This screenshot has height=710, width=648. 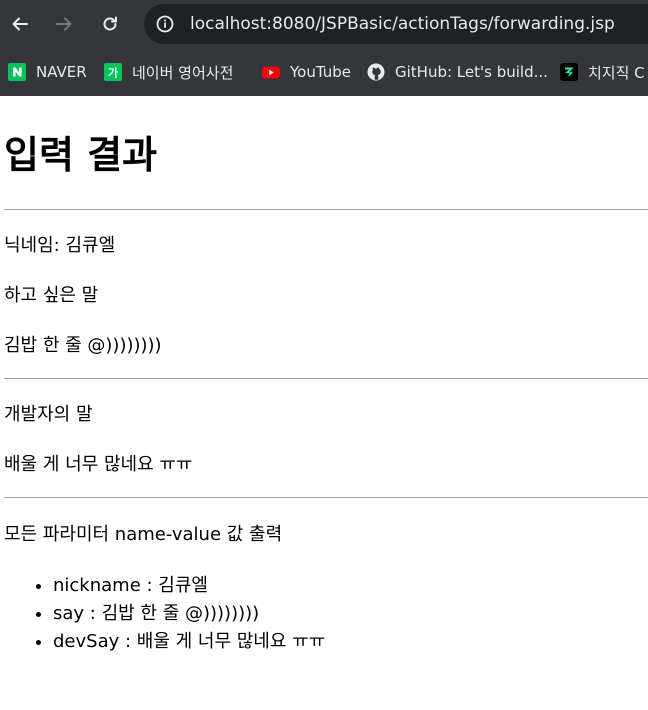 I want to click on list-item: devSay : 배울 게 너무 많네요 ㅠㅠ, so click(x=189, y=642).